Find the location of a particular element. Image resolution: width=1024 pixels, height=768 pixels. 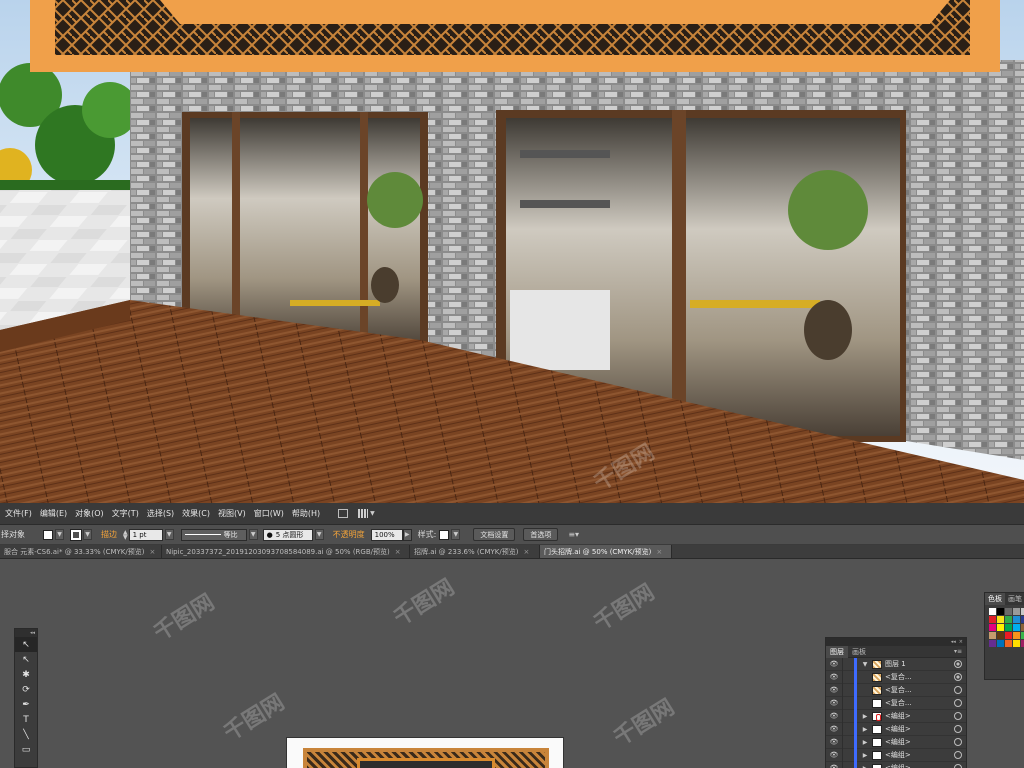

menu-effect: 效果(C) is located at coordinates (196, 513).